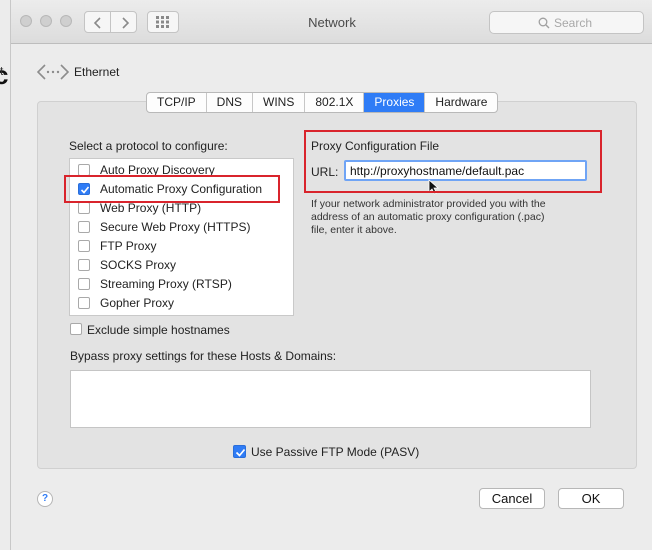  What do you see at coordinates (181, 265) in the screenshot?
I see `protocol-socks-proxy: SOCKS Proxy` at bounding box center [181, 265].